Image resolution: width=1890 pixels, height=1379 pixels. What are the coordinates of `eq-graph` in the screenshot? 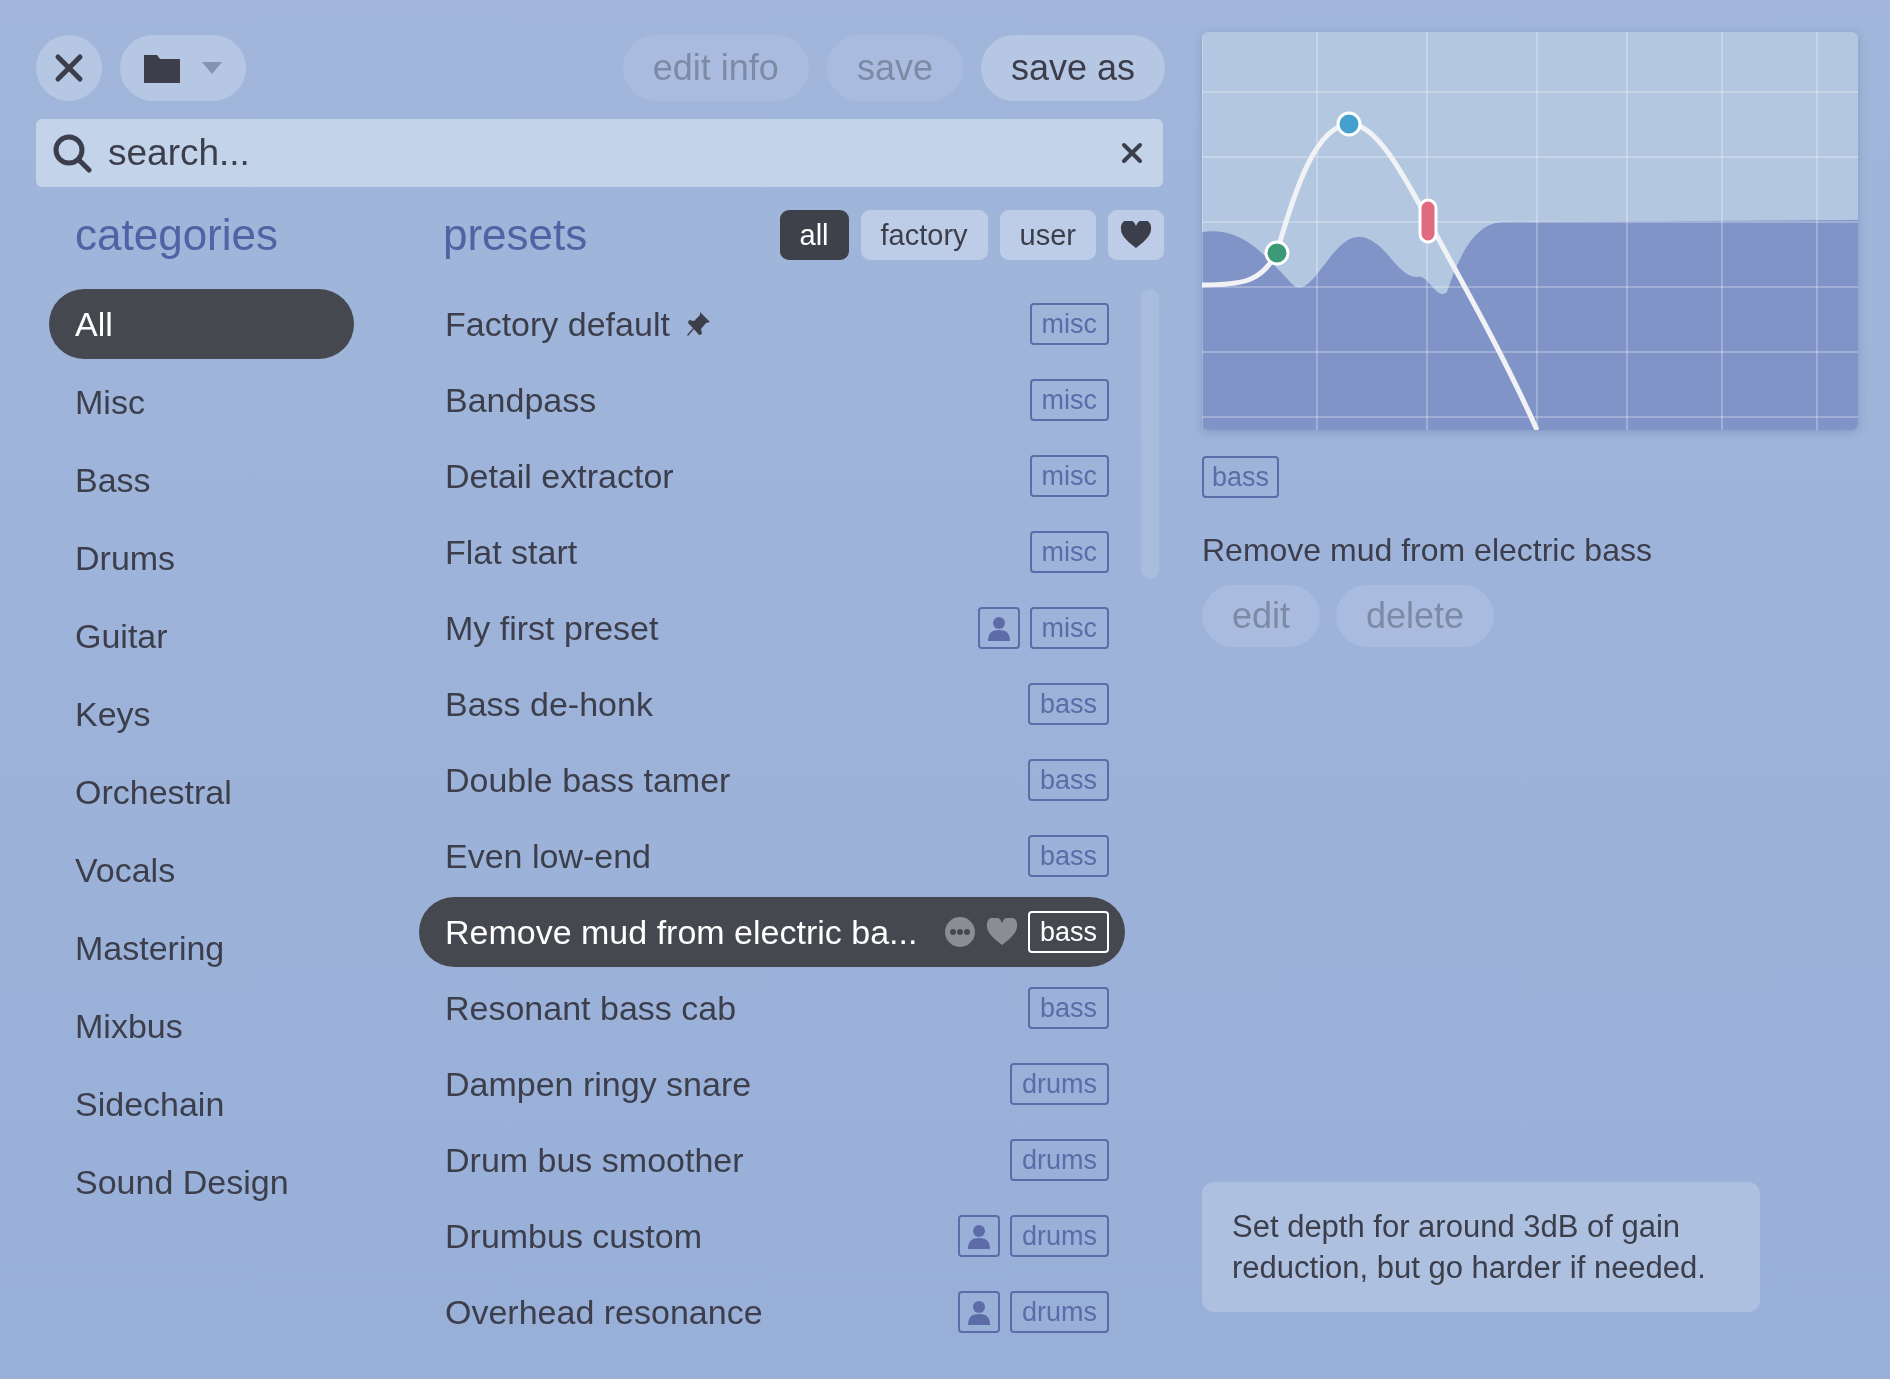 It's located at (1530, 231).